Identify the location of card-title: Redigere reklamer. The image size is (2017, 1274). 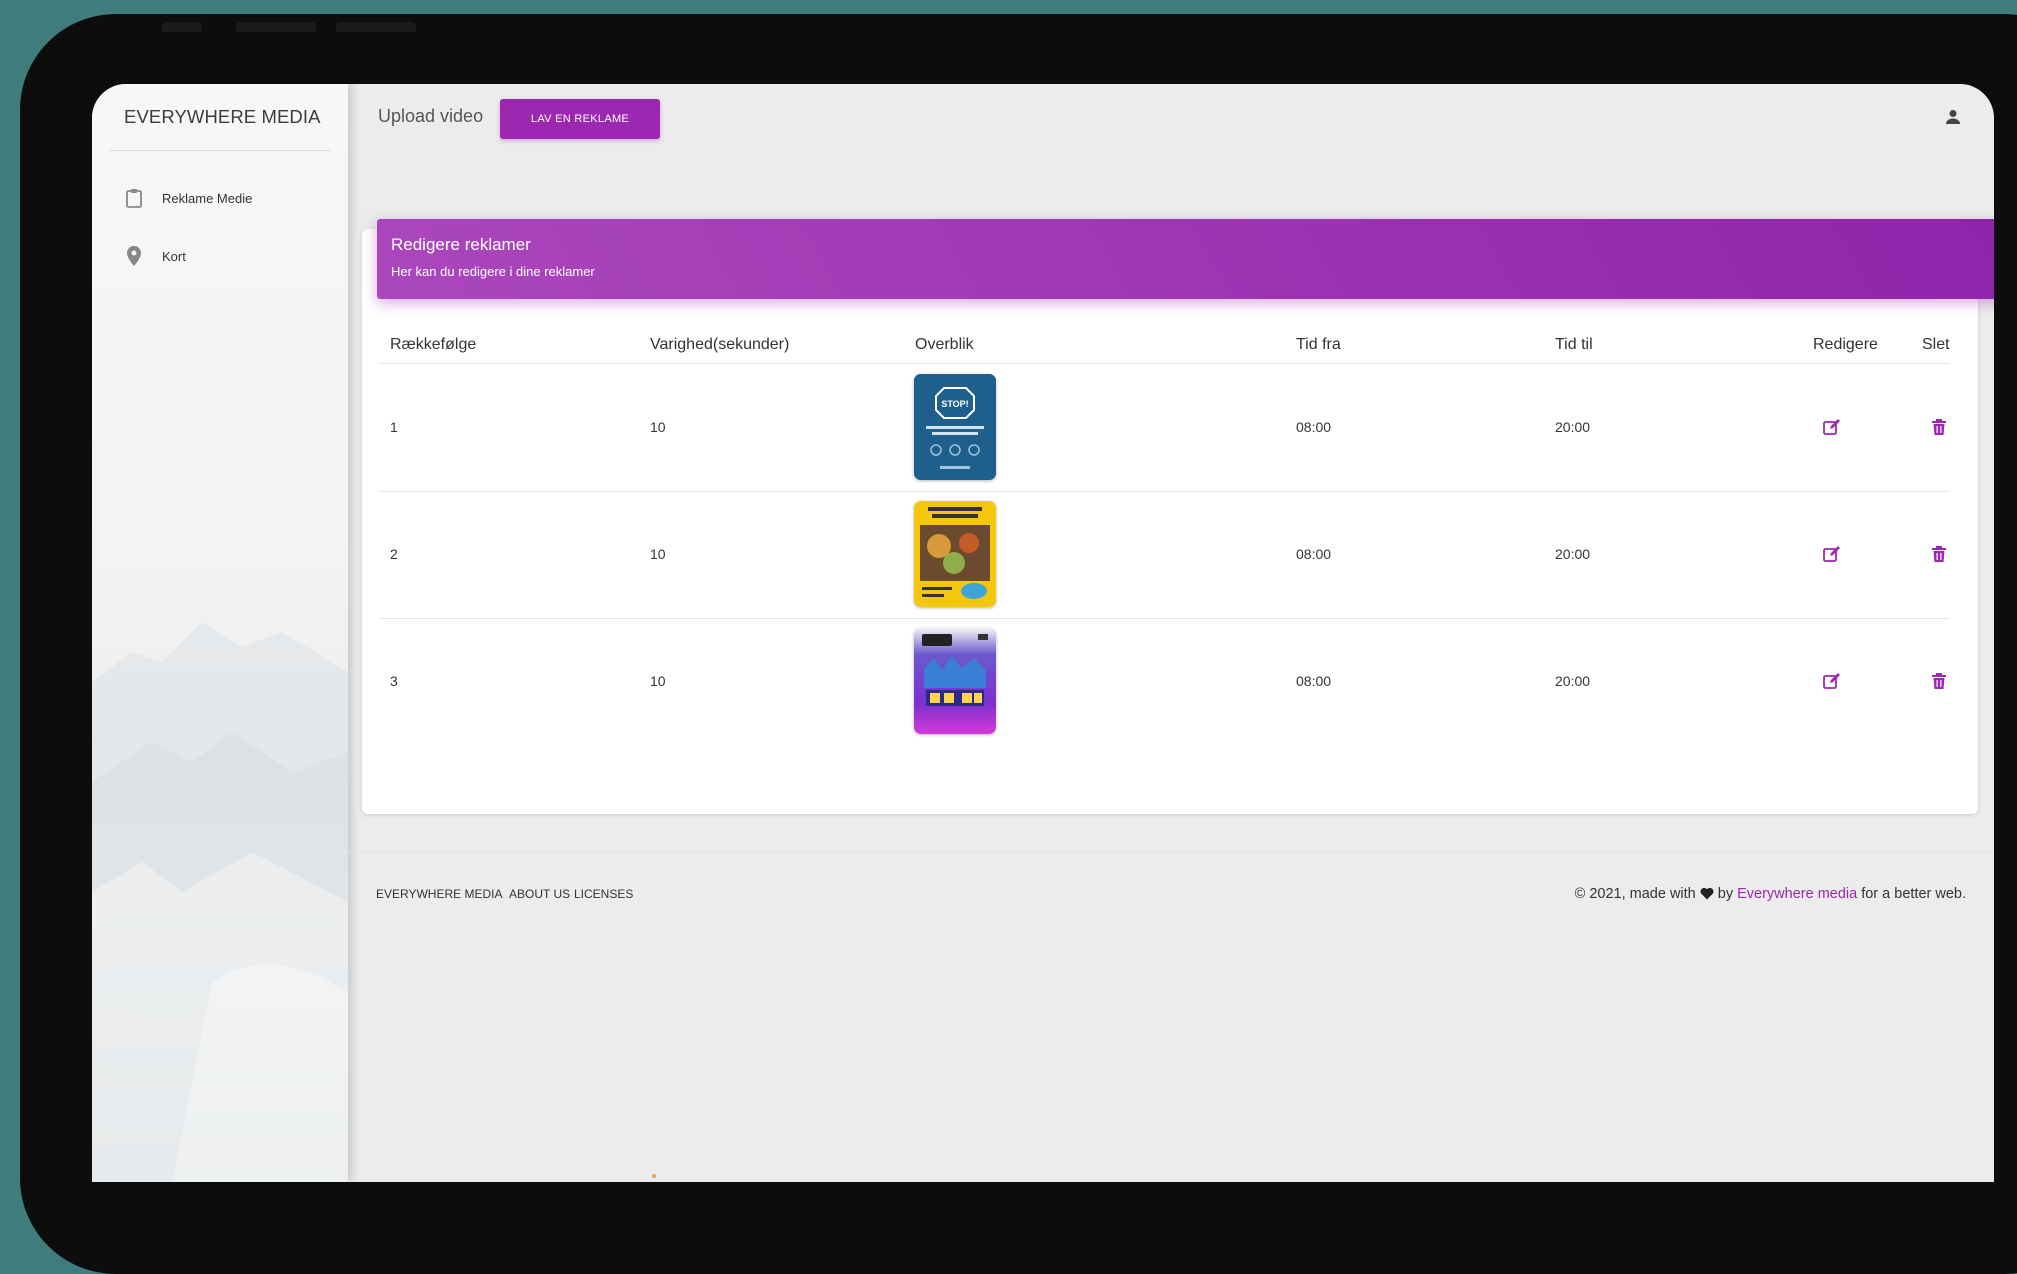
(461, 244).